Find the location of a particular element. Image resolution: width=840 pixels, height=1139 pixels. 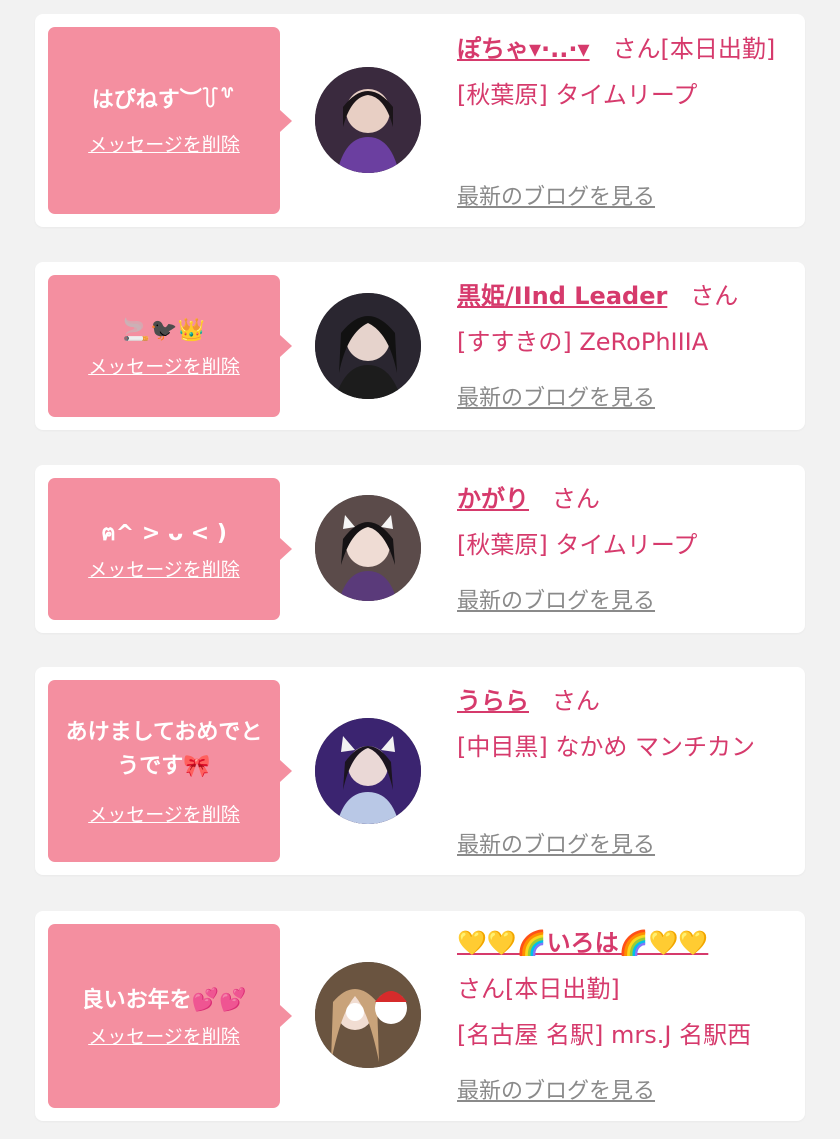

message-bubble: ฅ^ > ᴗ < ) メッセージを削除 is located at coordinates (170, 549).